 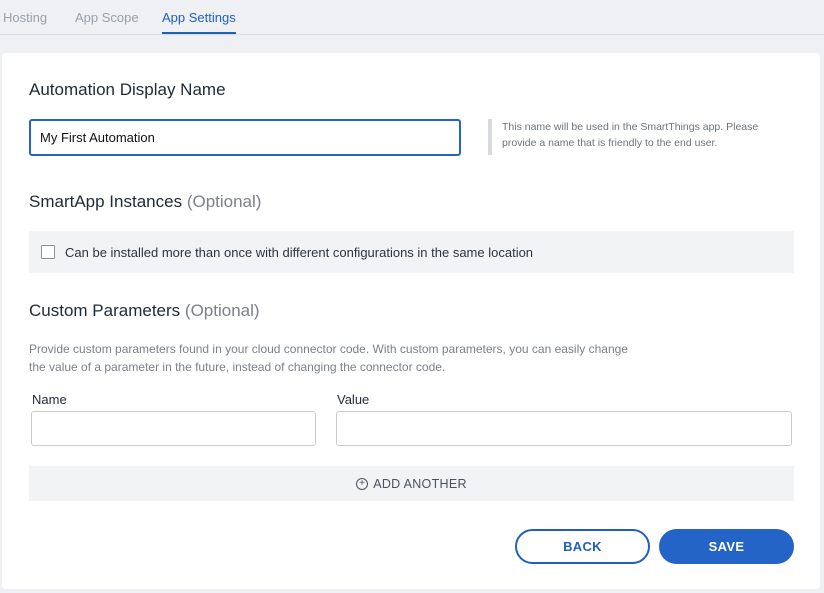 What do you see at coordinates (564, 428) in the screenshot?
I see `param-value-input` at bounding box center [564, 428].